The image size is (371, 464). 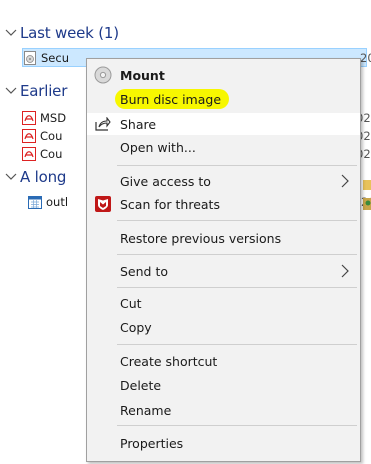 What do you see at coordinates (103, 75) in the screenshot?
I see `disc-icon` at bounding box center [103, 75].